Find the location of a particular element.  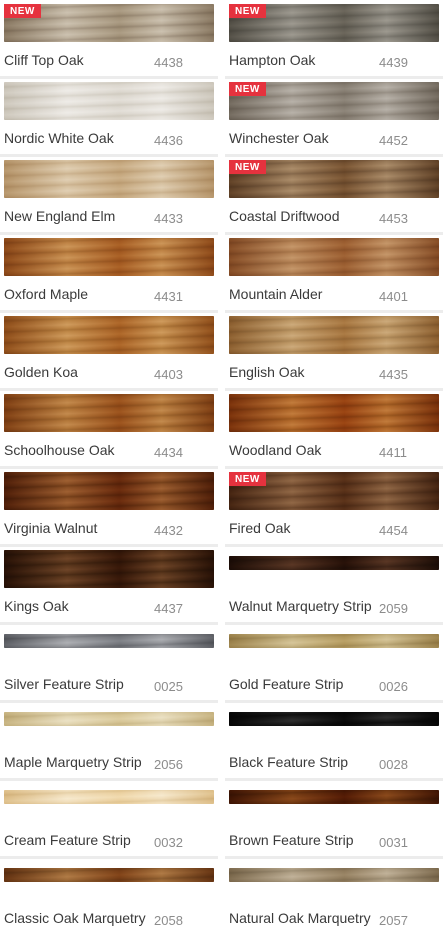

product-card: NEW Coastal Driftwood 4453 is located at coordinates (334, 195).